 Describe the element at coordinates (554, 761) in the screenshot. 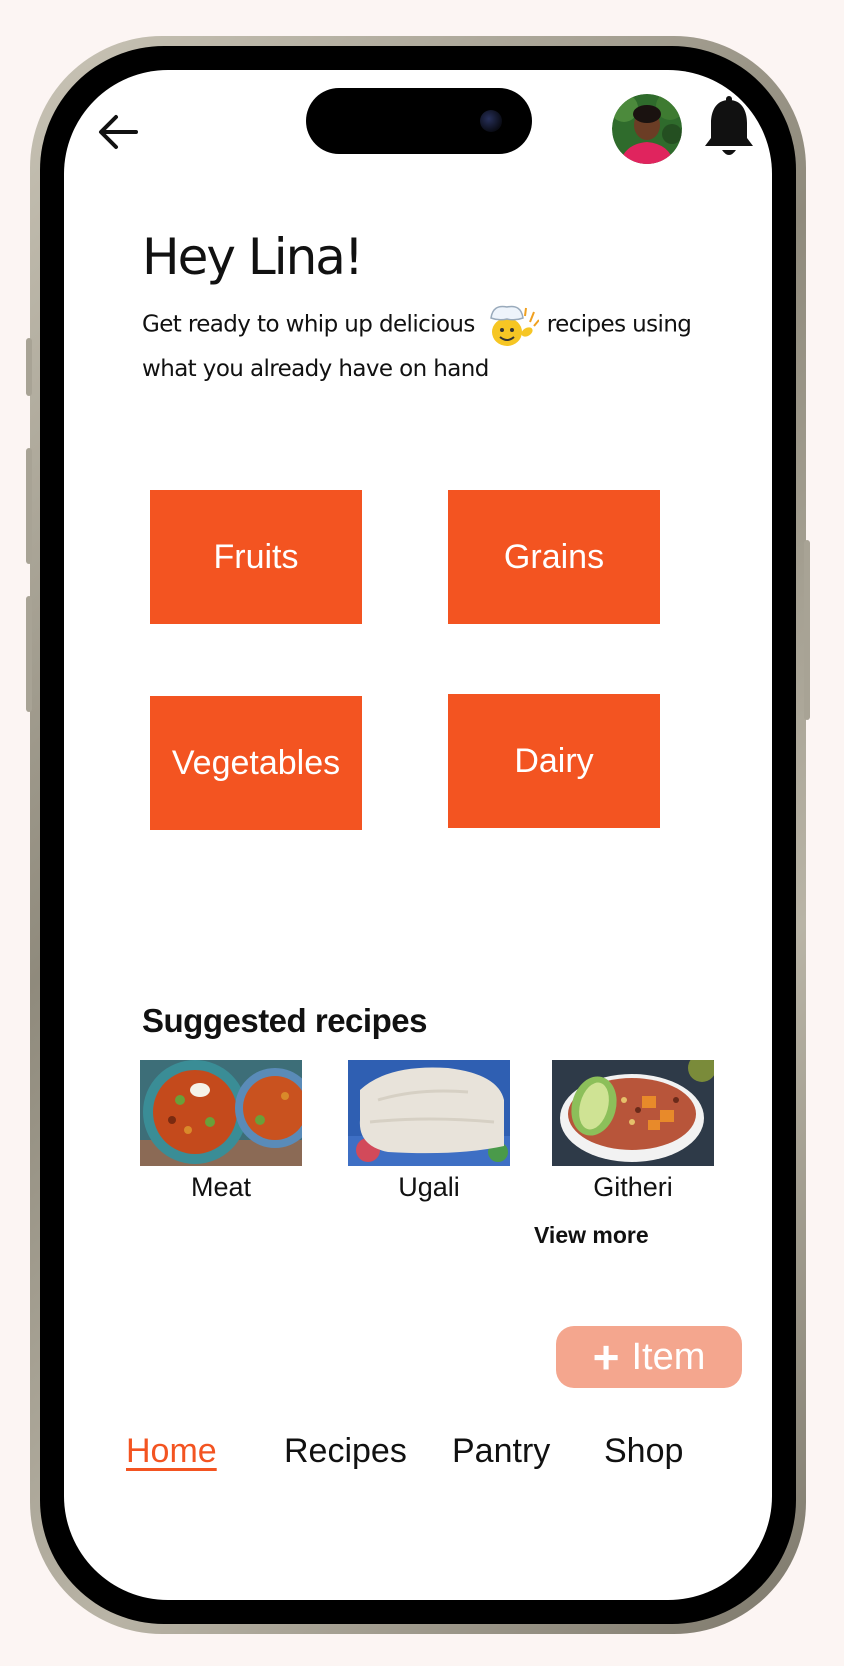

I see `category-dairy: Dairy` at that location.